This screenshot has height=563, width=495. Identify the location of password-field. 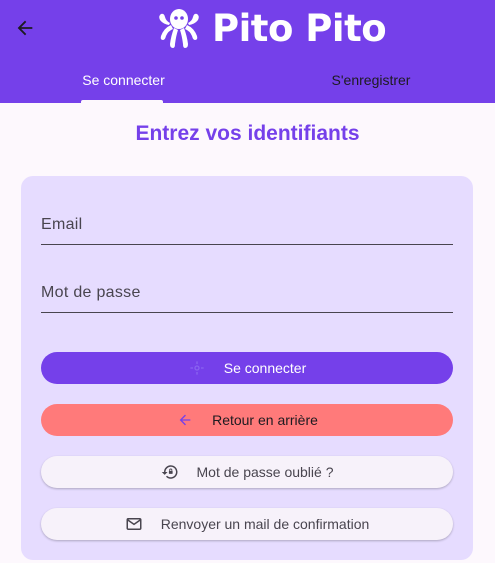
(247, 293).